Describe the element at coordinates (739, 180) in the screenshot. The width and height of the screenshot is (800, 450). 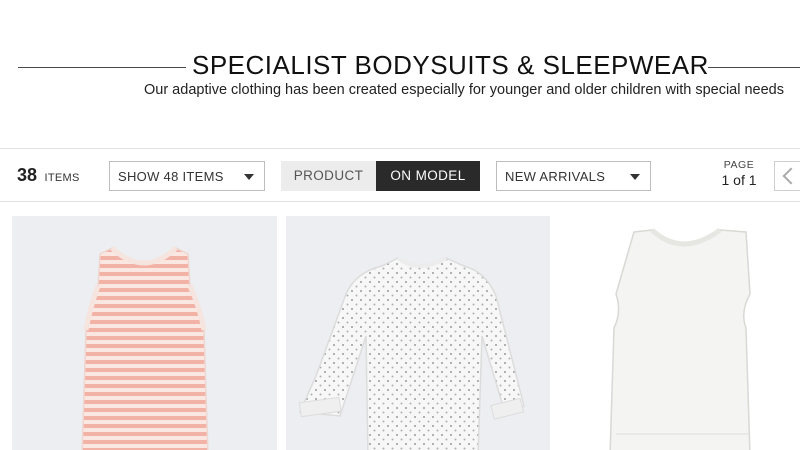
I see `pagination-value: 1 of 1` at that location.